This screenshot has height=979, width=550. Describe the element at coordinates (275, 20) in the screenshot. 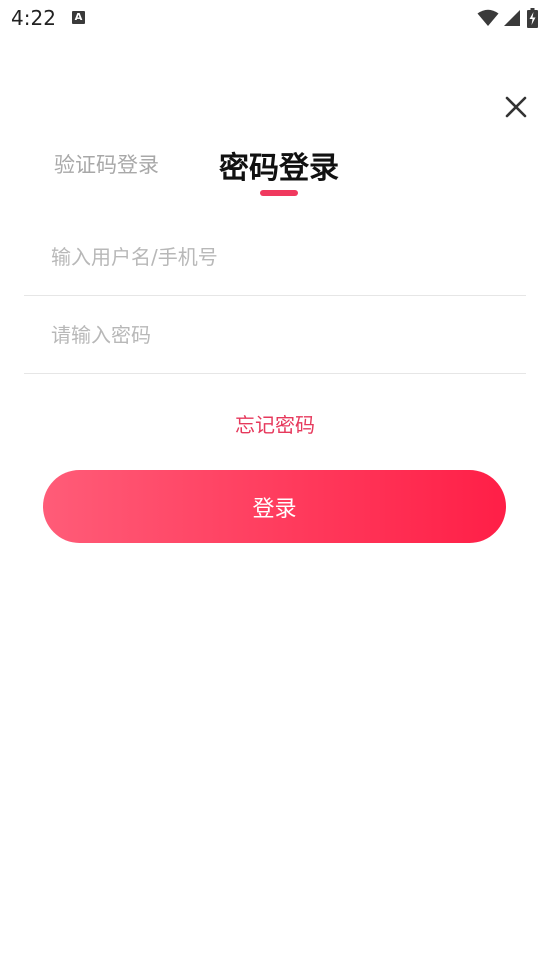

I see `status-bar: 4:22 A` at that location.